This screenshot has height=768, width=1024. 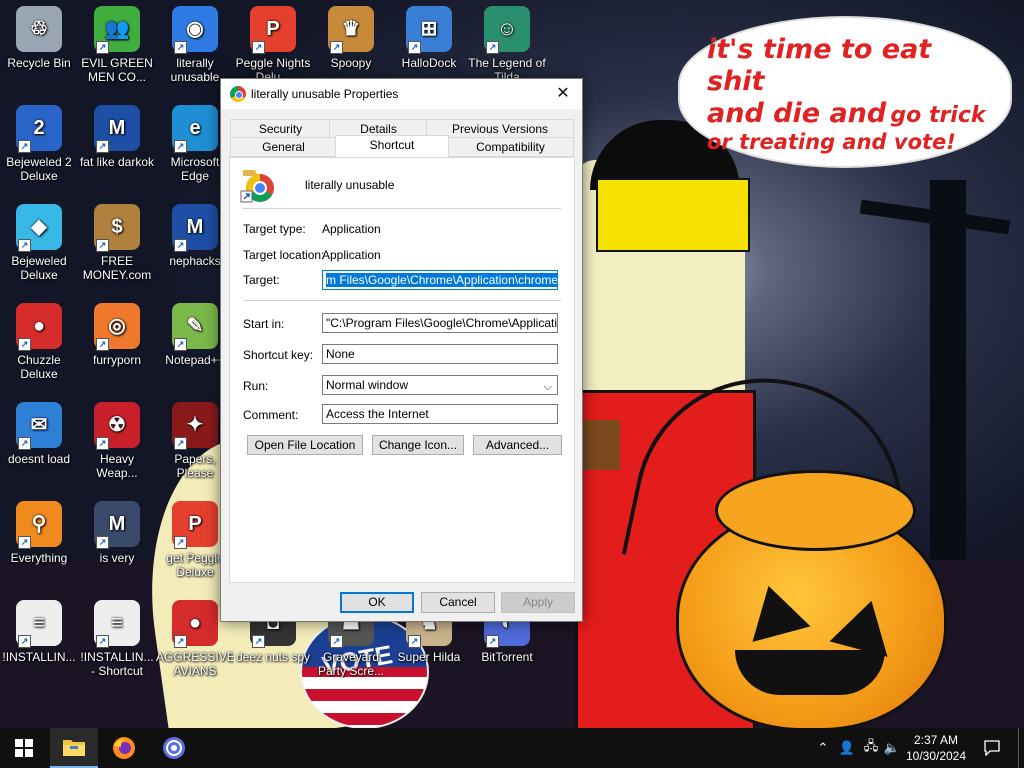 I want to click on taskbar-bittorrent, so click(x=174, y=748).